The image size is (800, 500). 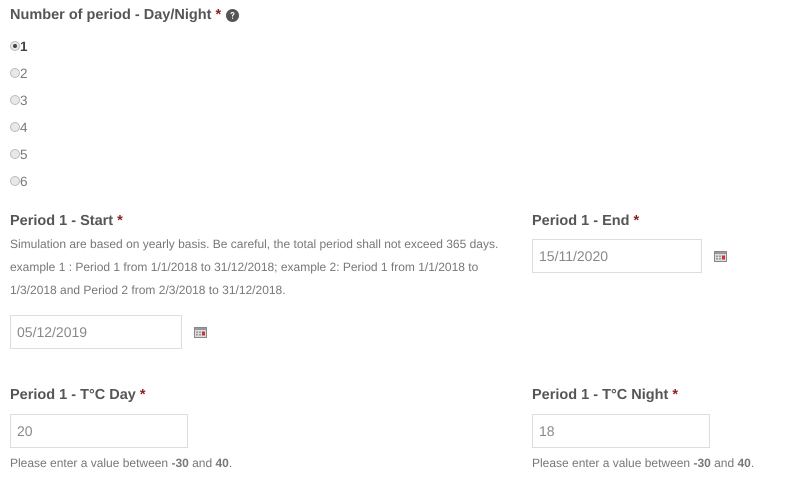 I want to click on help-icon, so click(x=233, y=15).